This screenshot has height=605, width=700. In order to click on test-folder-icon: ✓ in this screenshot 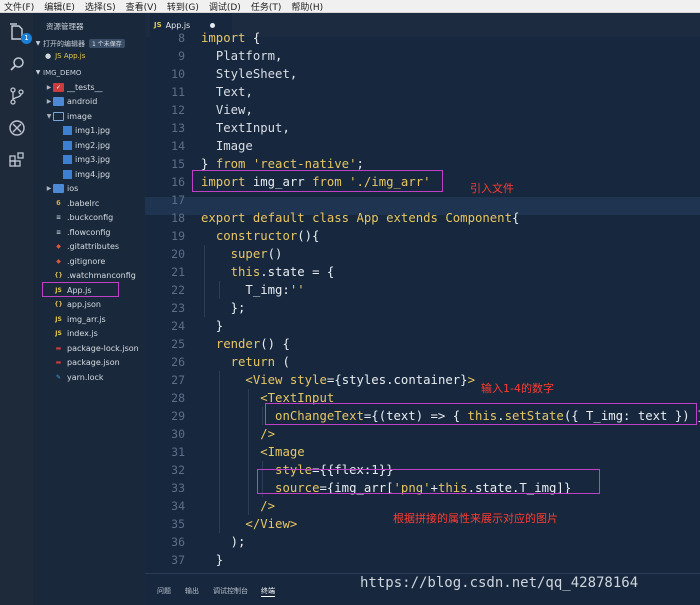, I will do `click(58, 87)`.